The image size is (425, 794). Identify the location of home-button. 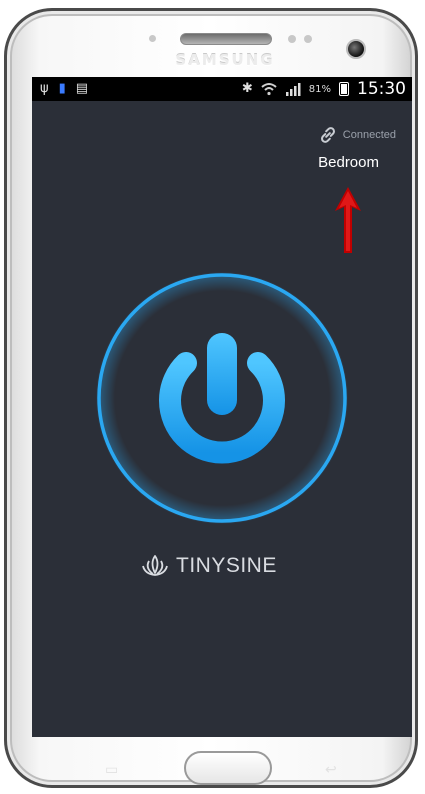
(228, 768).